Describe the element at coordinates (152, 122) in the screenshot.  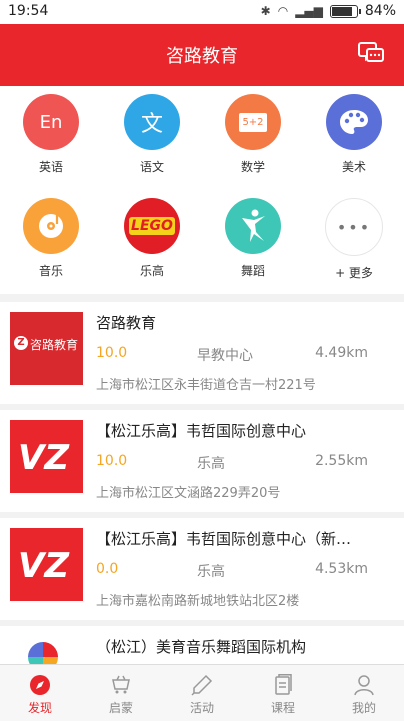
I see `chinese-icon: 文` at that location.